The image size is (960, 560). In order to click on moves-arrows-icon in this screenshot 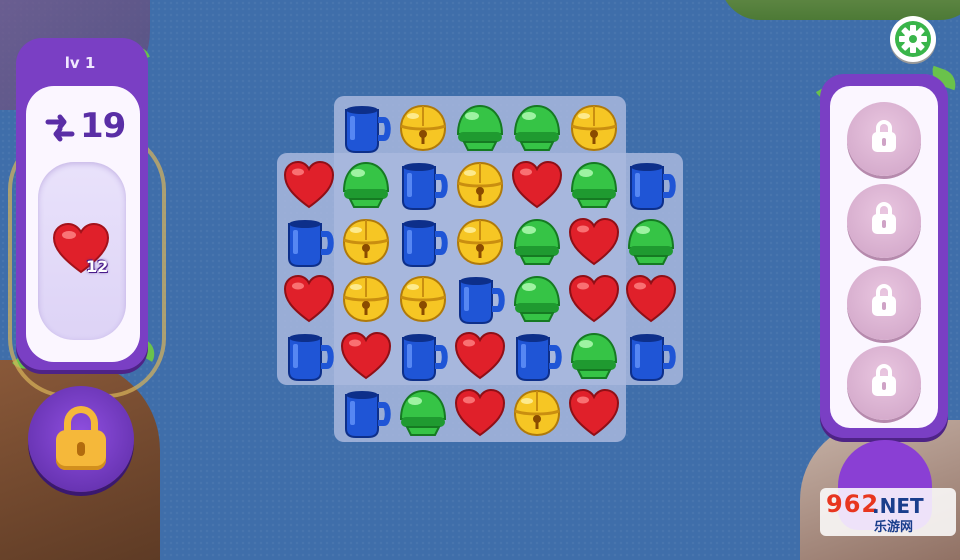, I will do `click(60, 128)`.